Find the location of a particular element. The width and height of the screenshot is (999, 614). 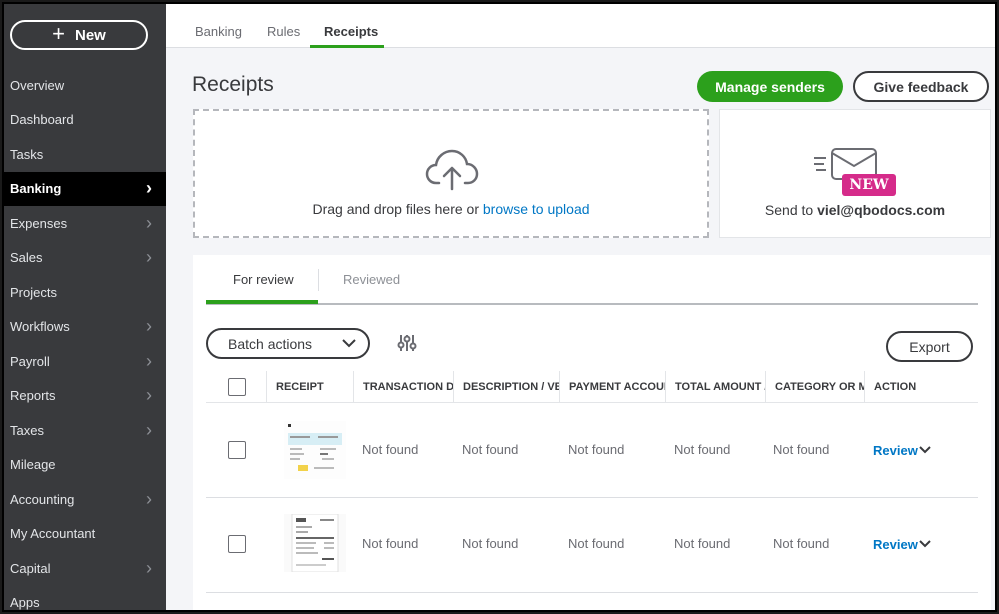

col-transaction-date: TRANSACTION DATE is located at coordinates (403, 387).